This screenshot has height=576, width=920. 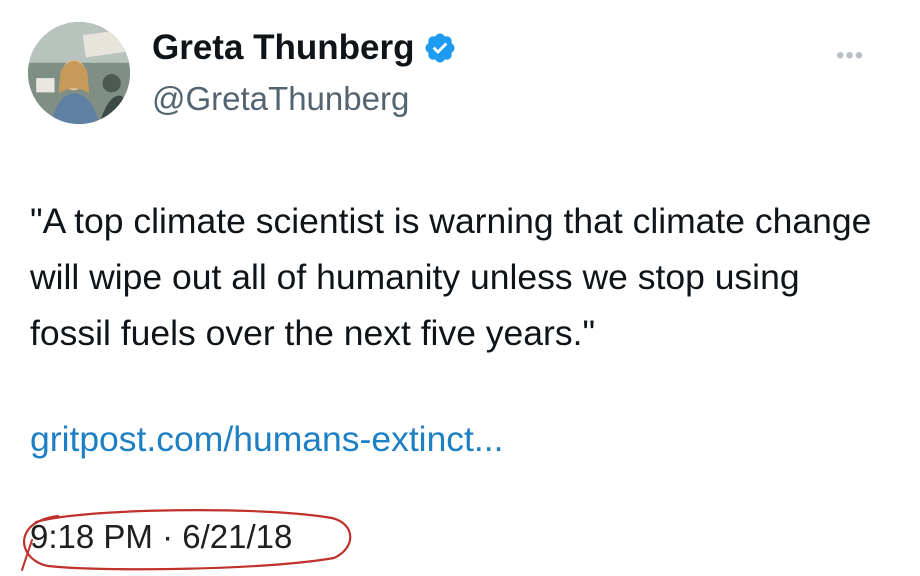 I want to click on verified-badge-icon, so click(x=440, y=48).